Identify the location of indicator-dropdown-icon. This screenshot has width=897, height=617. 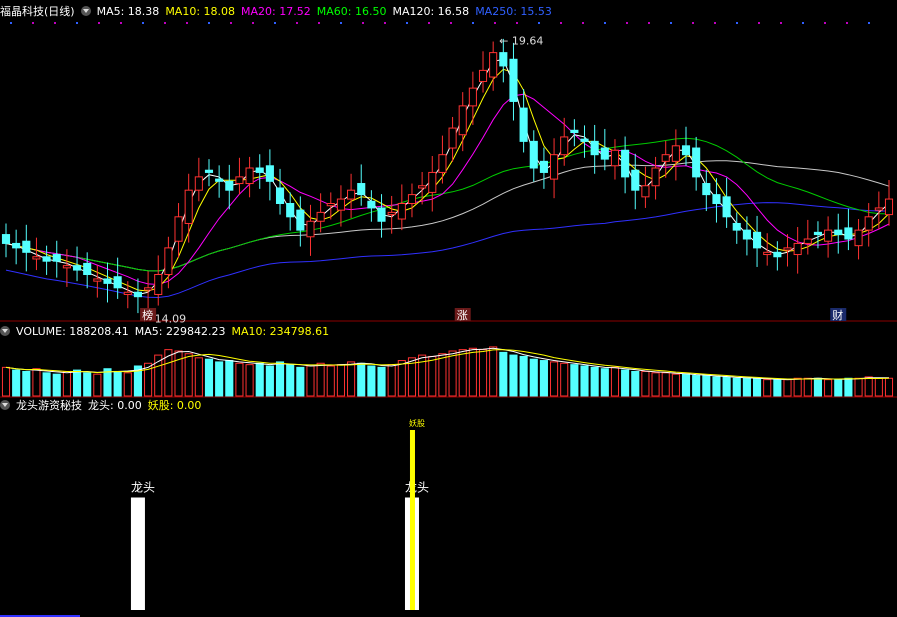
(5, 405).